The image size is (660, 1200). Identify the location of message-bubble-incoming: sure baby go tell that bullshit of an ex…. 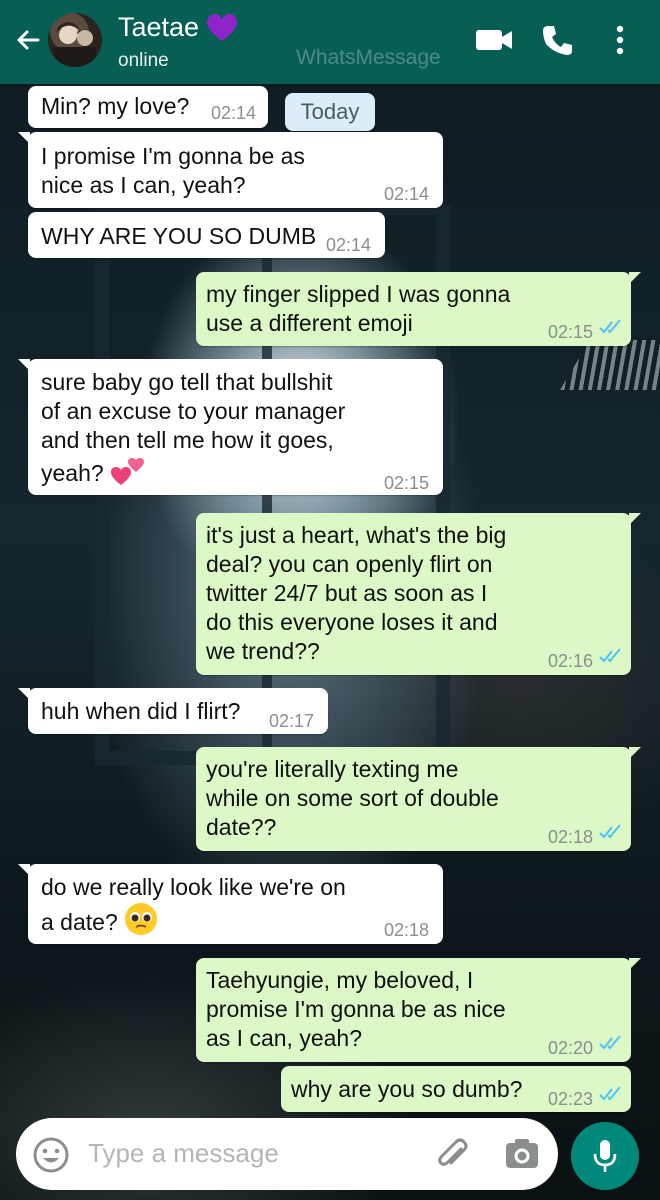
(230, 427).